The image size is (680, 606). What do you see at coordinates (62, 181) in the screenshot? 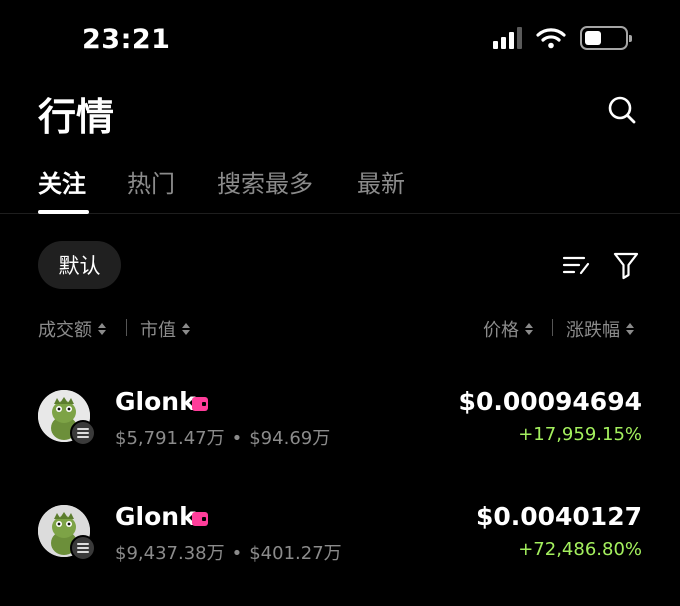
I see `tab-following: 关注` at bounding box center [62, 181].